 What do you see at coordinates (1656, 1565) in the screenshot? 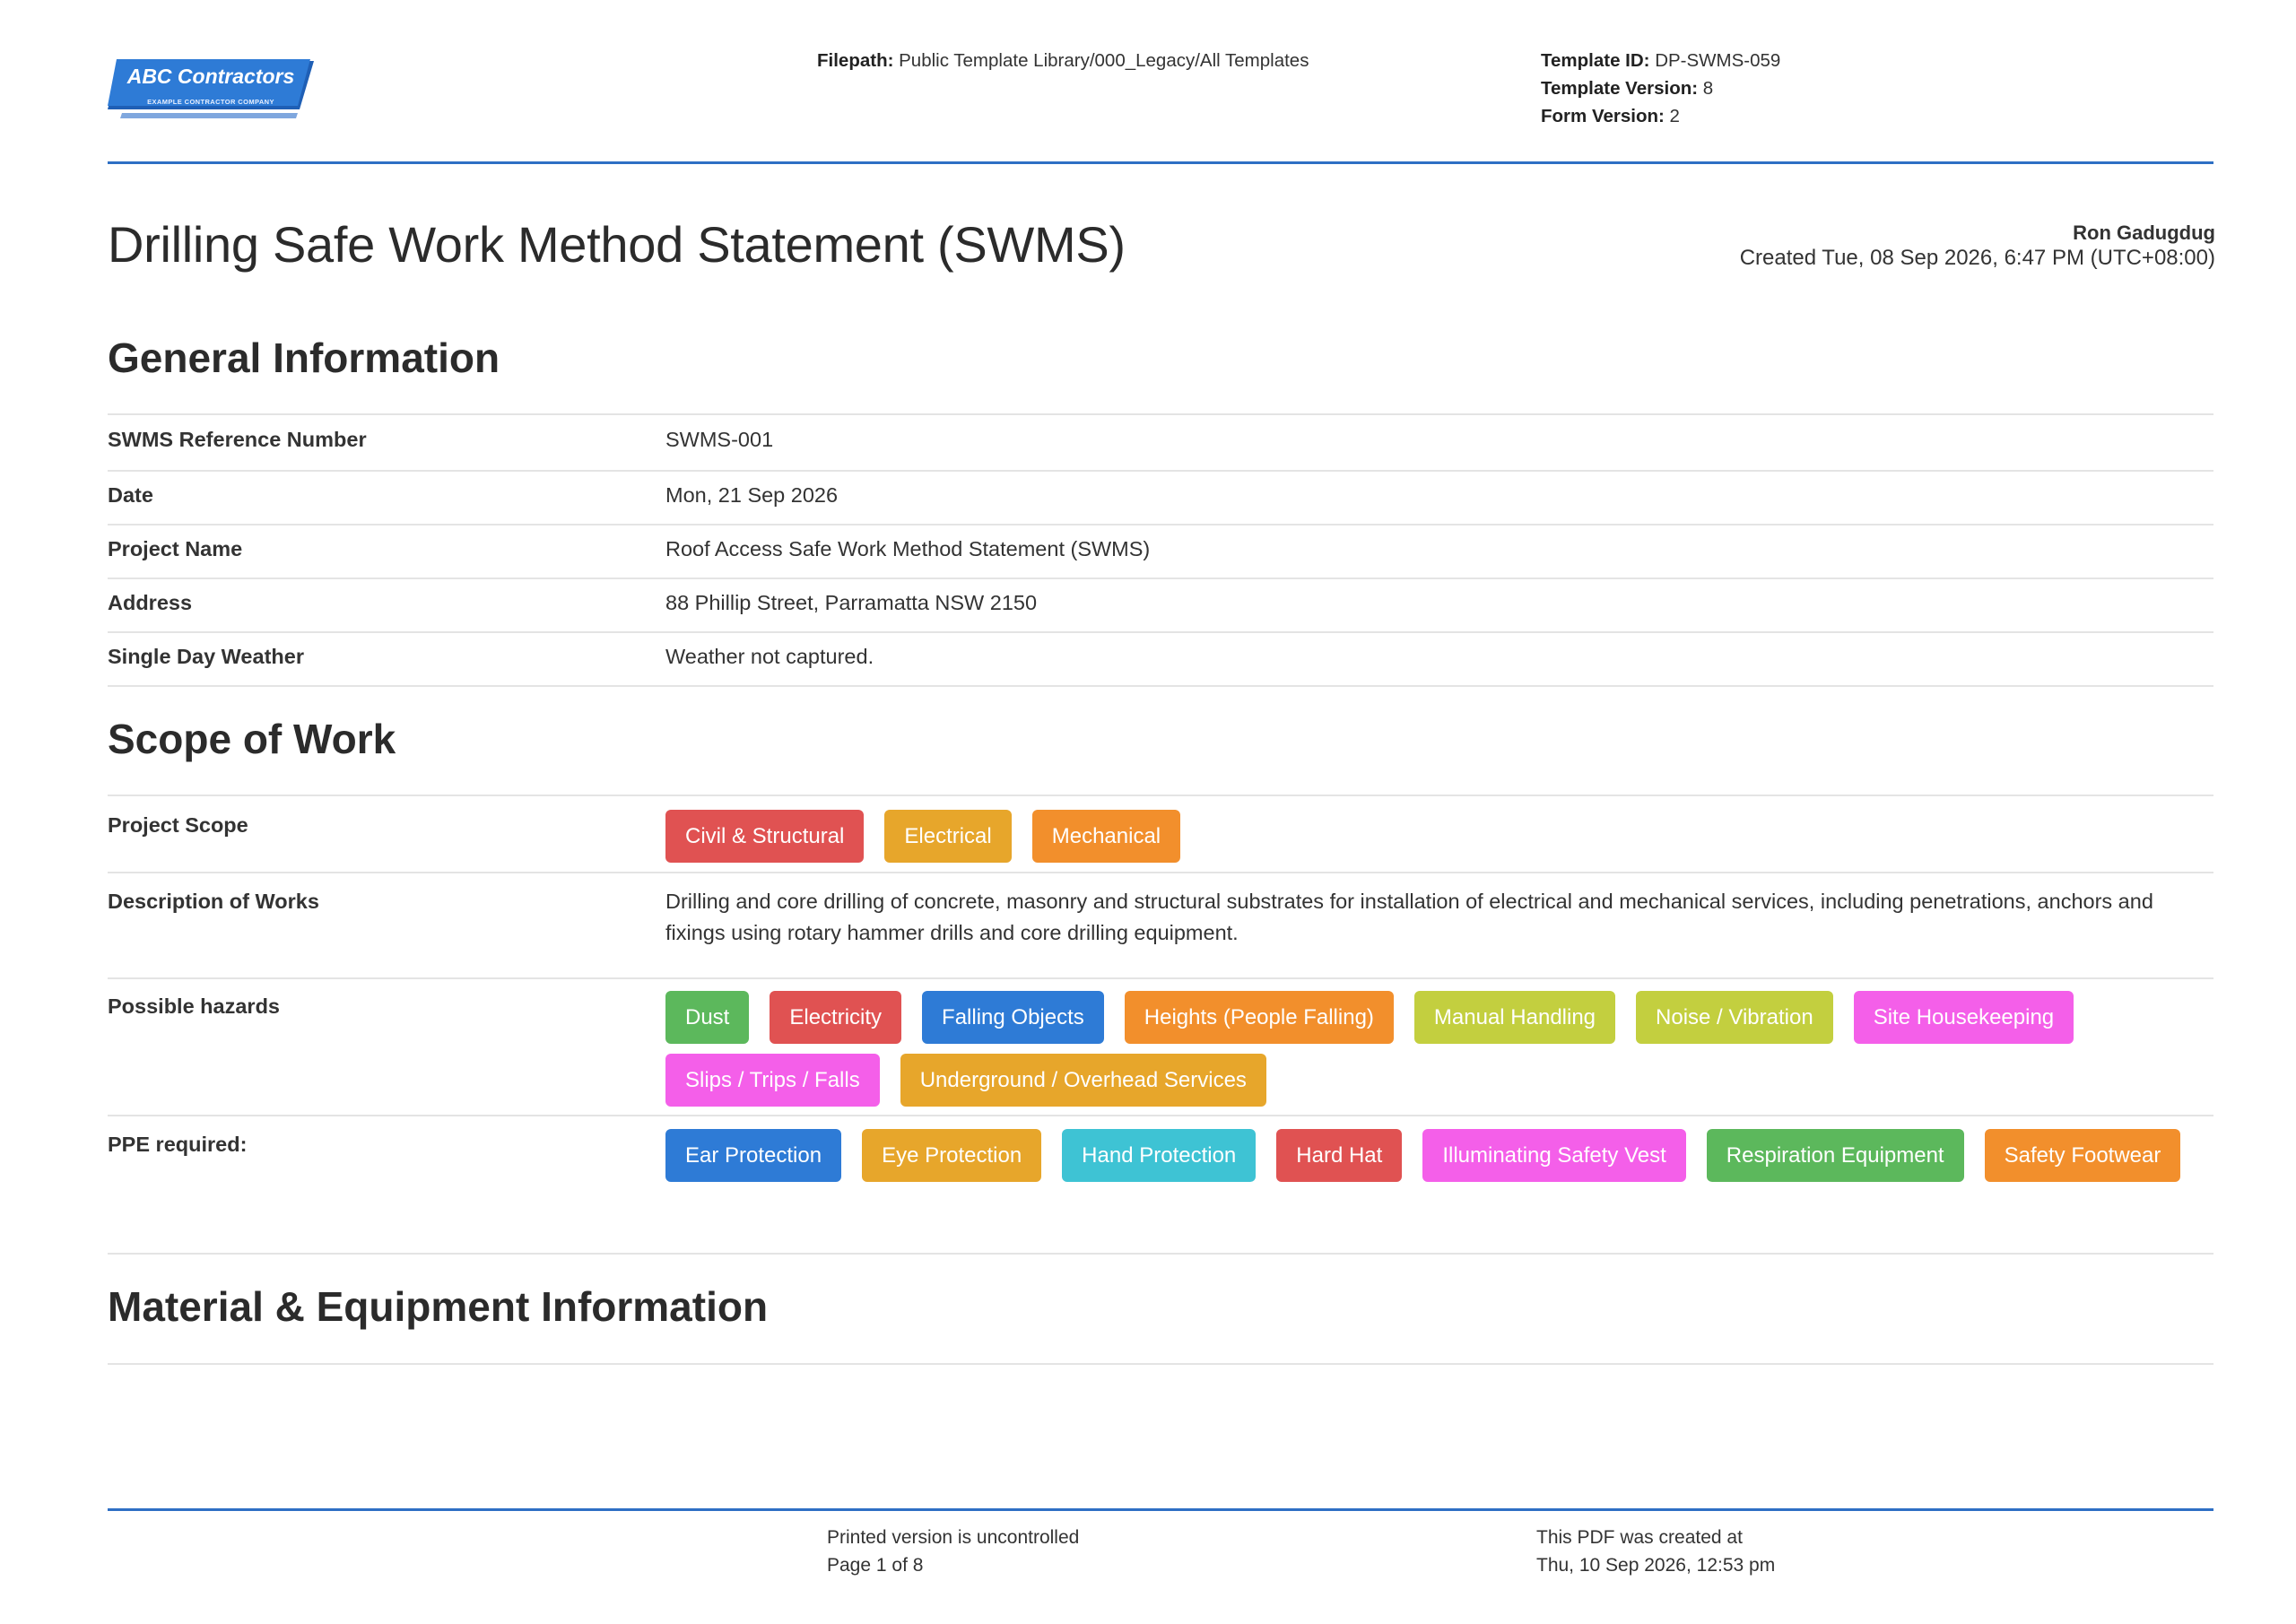
I see `pdf-created-value: Thu, 10 Sep 2026, 12:53 pm` at bounding box center [1656, 1565].